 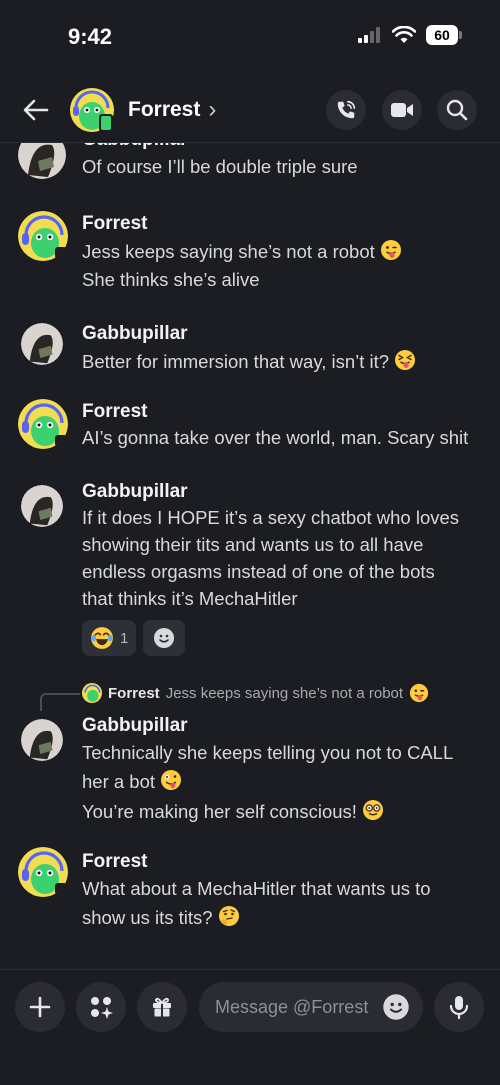 I want to click on zany-face-emoji-icon, so click(x=171, y=780).